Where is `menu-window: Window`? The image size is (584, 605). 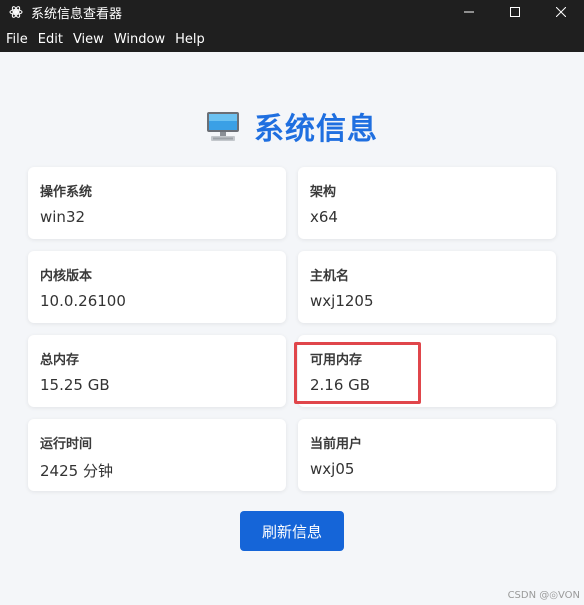
menu-window: Window is located at coordinates (139, 39).